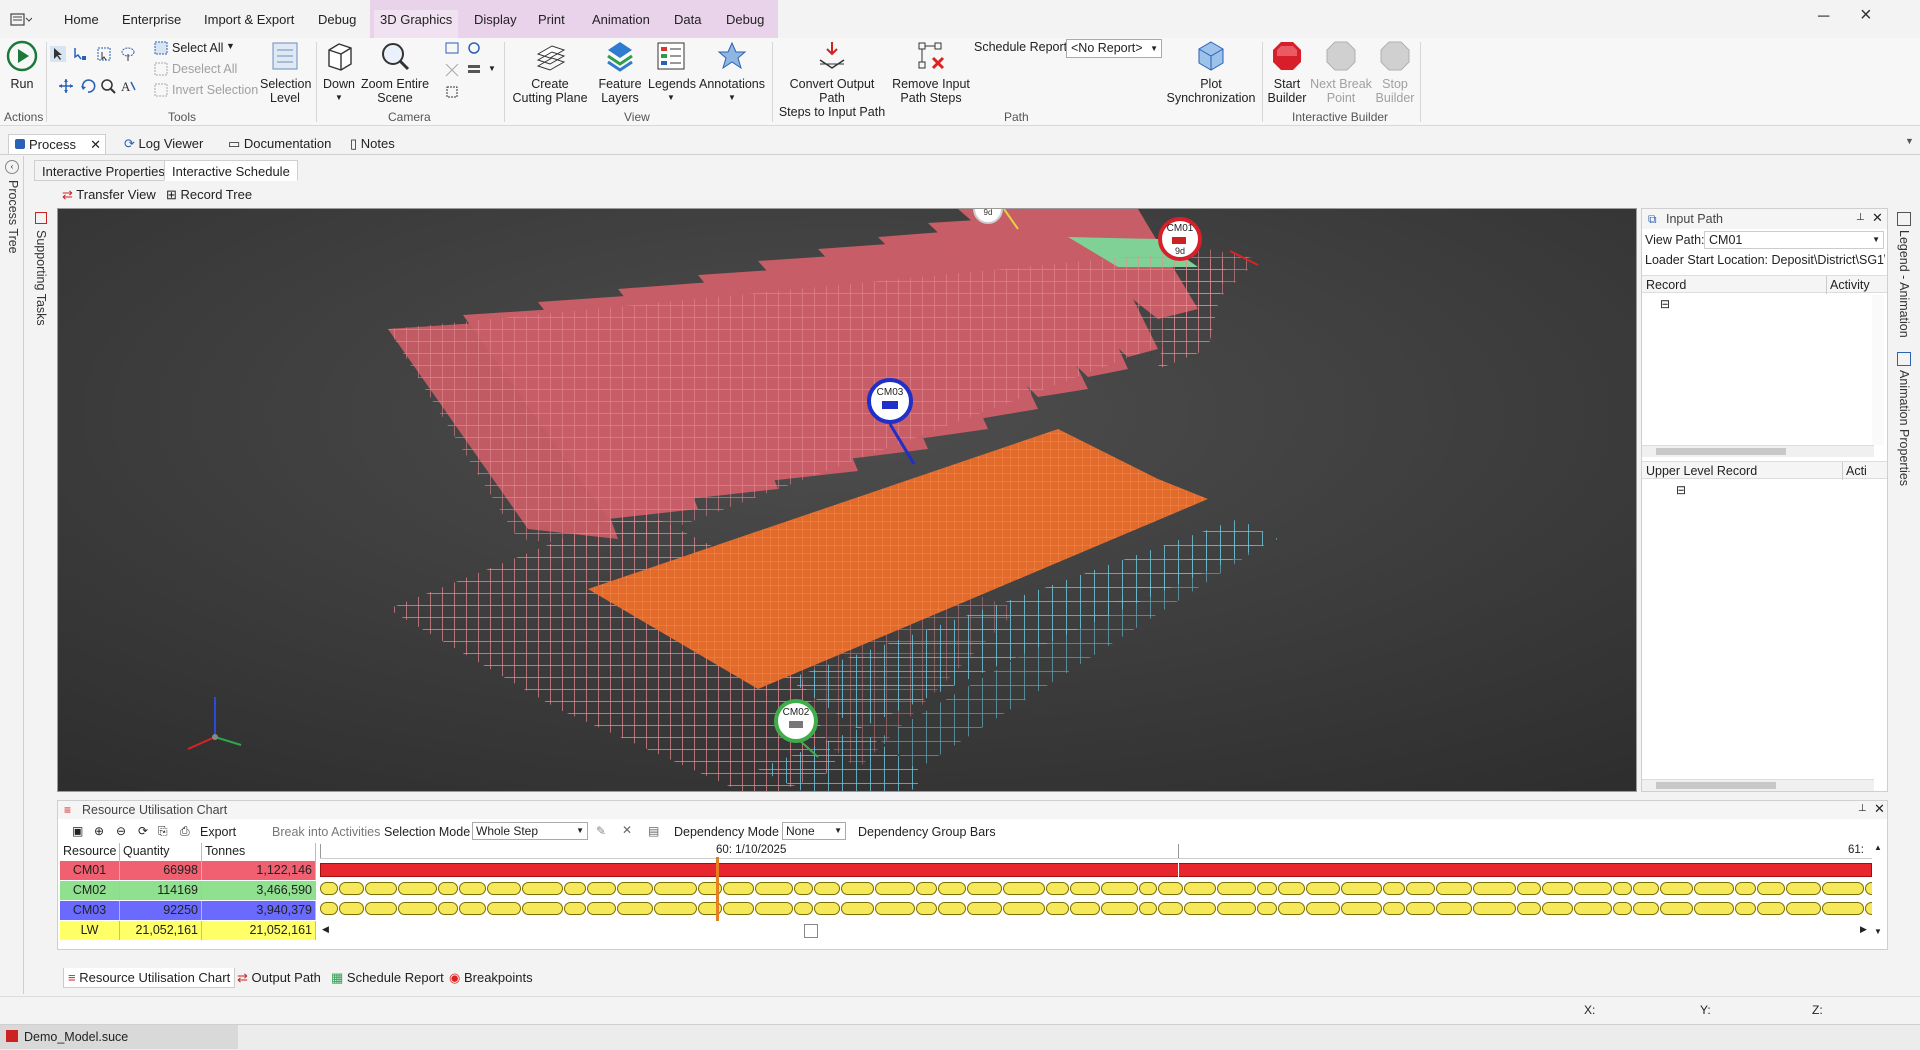 The height and width of the screenshot is (1050, 1920). Describe the element at coordinates (621, 20) in the screenshot. I see `menu-animation: Animation` at that location.